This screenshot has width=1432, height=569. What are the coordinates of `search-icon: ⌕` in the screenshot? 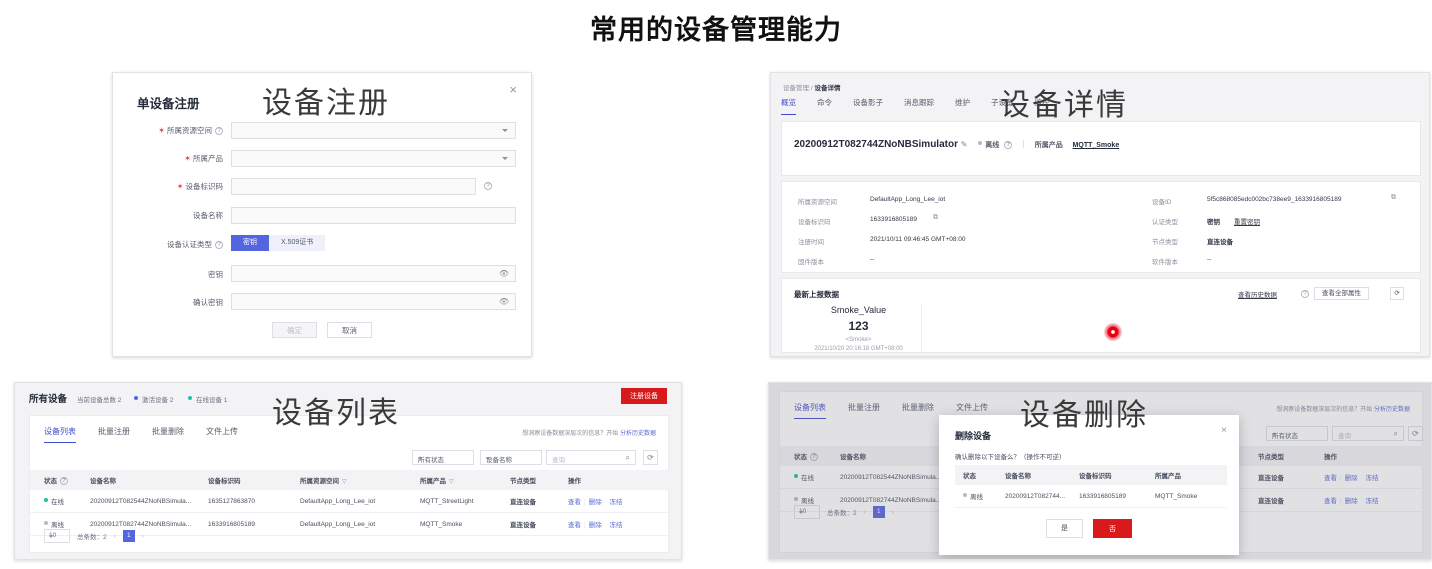 It's located at (628, 458).